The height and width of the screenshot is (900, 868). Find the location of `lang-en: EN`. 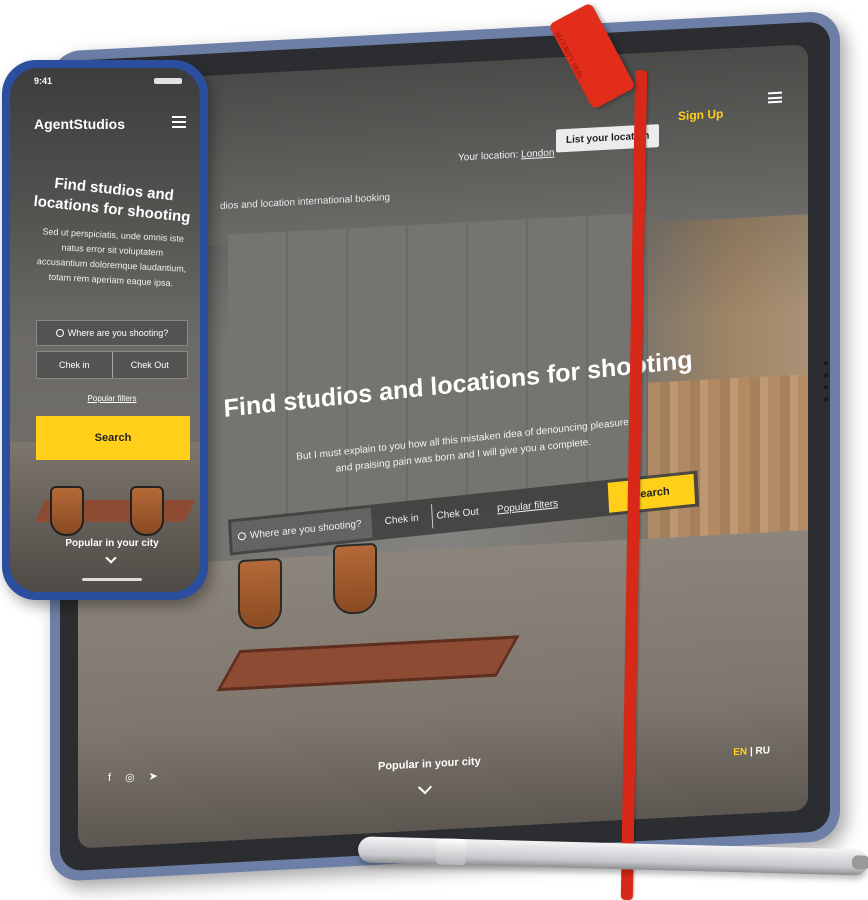

lang-en: EN is located at coordinates (740, 752).